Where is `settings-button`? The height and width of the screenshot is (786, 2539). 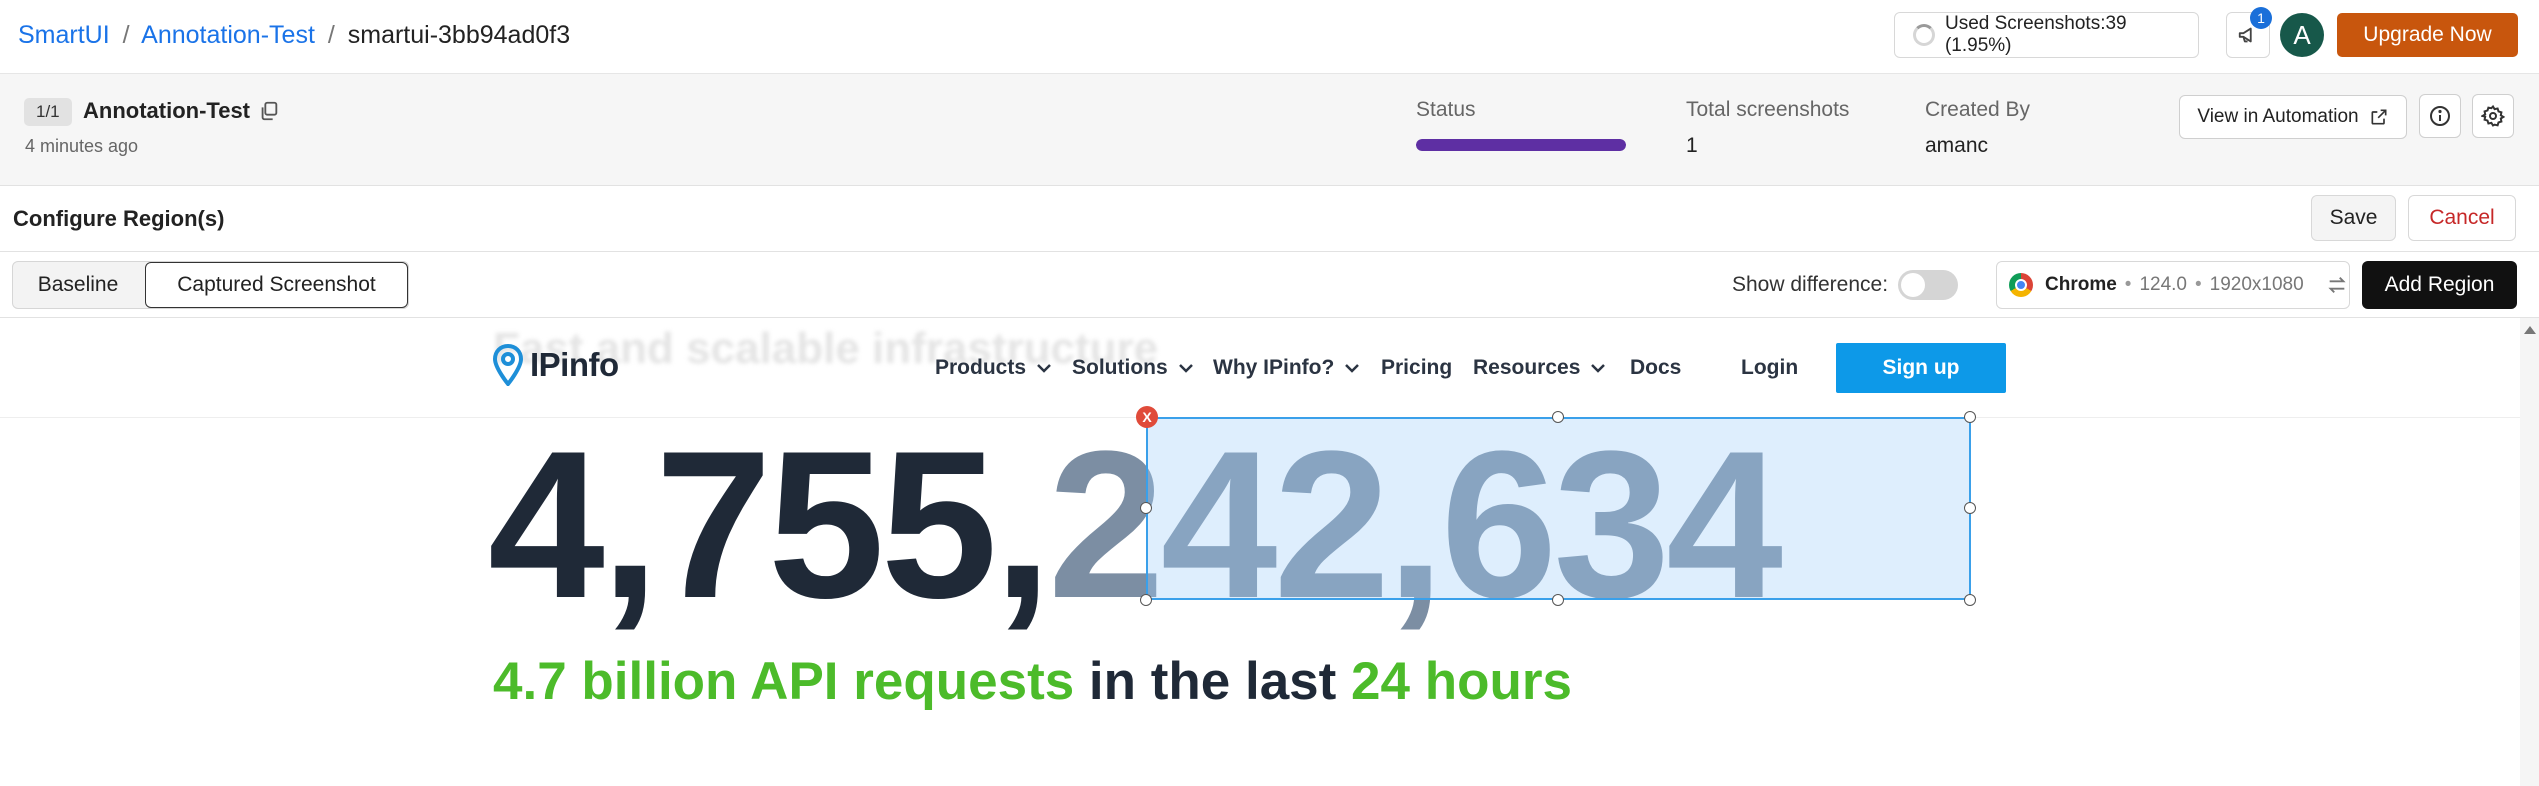 settings-button is located at coordinates (2493, 116).